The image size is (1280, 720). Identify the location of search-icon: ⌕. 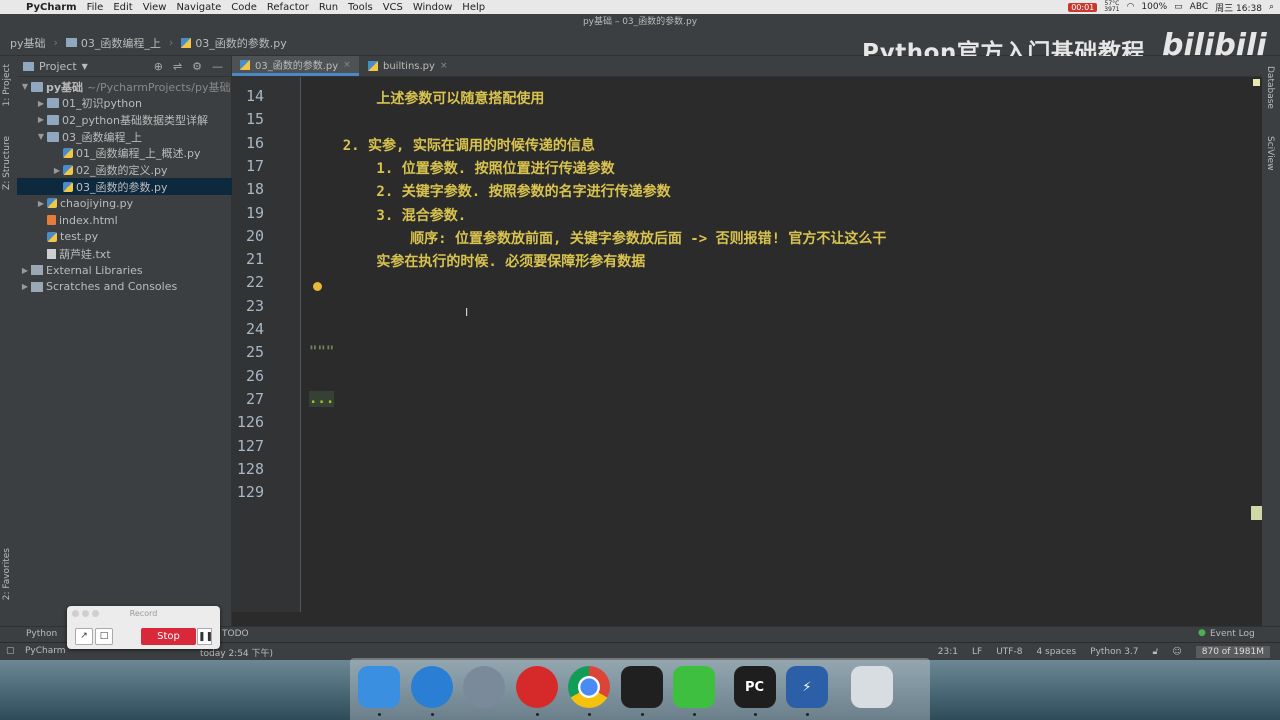
(1271, 7).